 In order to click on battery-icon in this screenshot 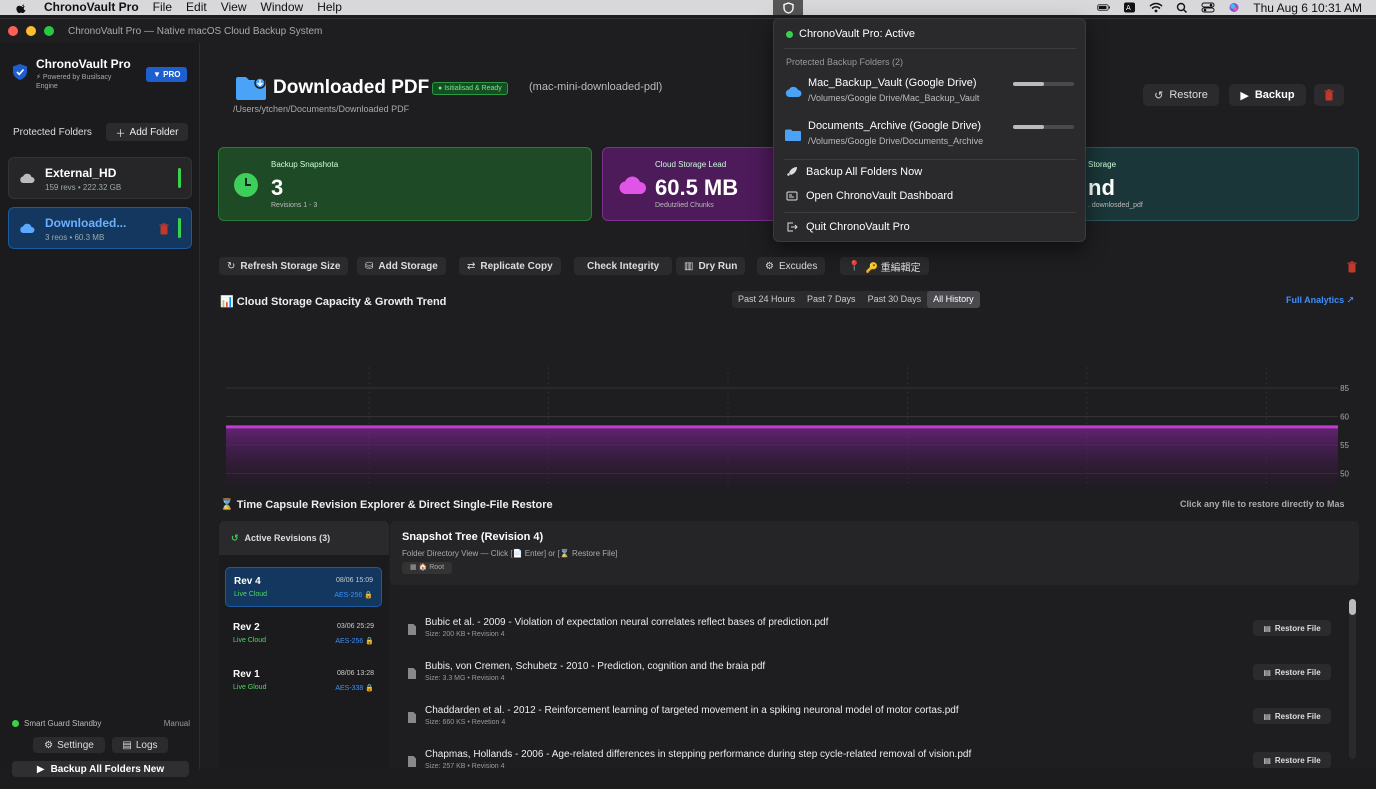, I will do `click(1104, 7)`.